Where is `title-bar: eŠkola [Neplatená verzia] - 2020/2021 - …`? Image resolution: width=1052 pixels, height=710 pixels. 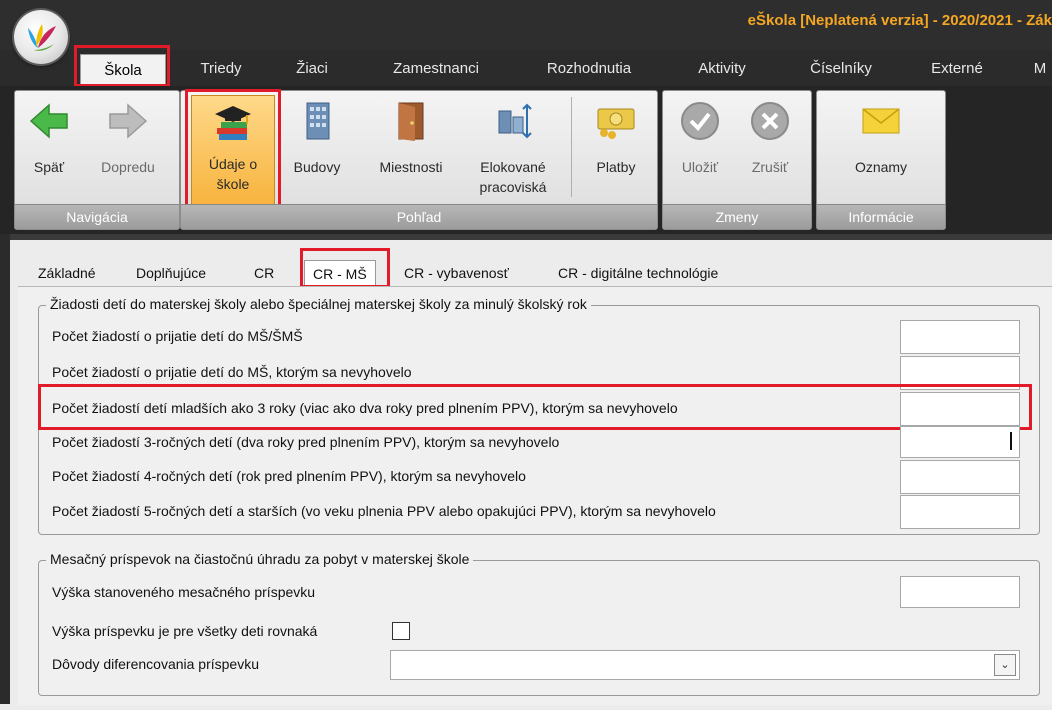
title-bar: eŠkola [Neplatená verzia] - 2020/2021 - … is located at coordinates (526, 25).